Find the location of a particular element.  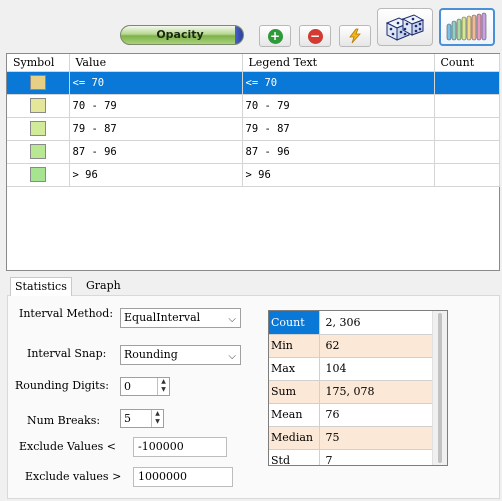

interval-method-dropdown: EqualInterval ⌵ is located at coordinates (180, 318).